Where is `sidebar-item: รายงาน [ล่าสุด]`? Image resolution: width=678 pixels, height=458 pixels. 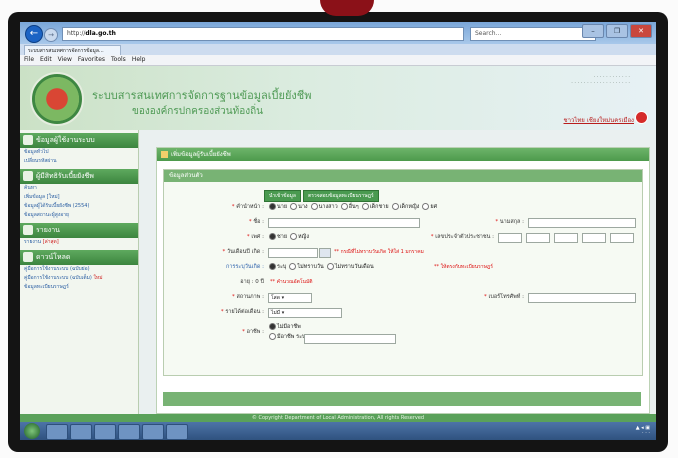
sidebar-item: รายงาน [ล่าสุด] is located at coordinates (79, 242).